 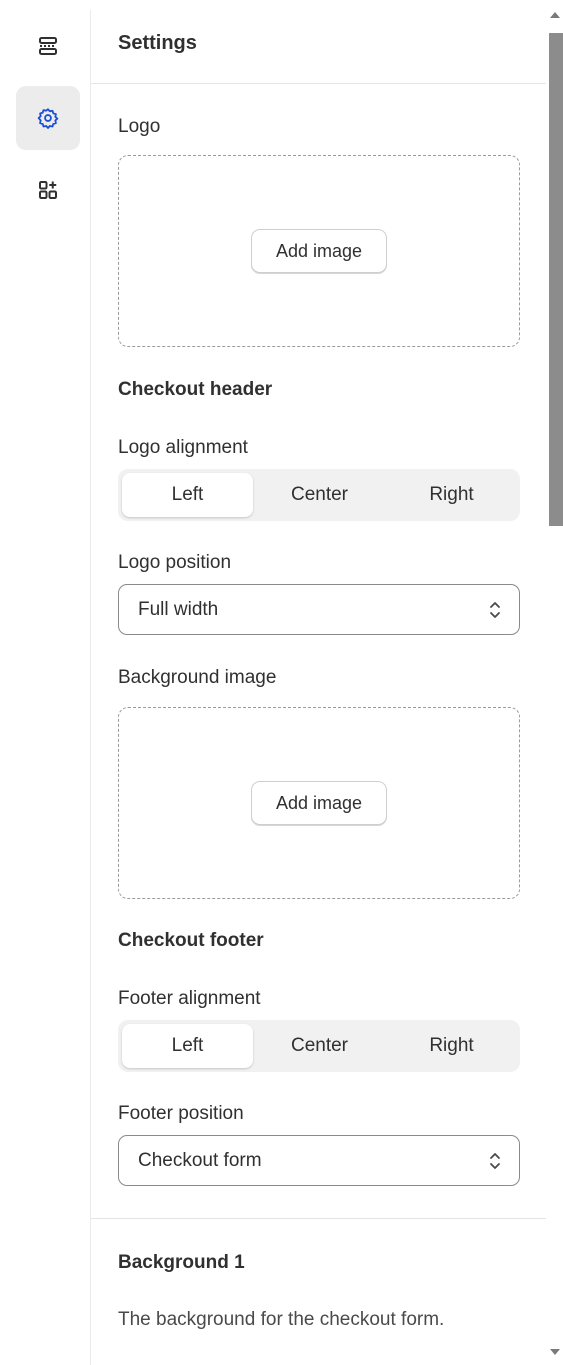 I want to click on logo-position-value: Full width, so click(x=178, y=609).